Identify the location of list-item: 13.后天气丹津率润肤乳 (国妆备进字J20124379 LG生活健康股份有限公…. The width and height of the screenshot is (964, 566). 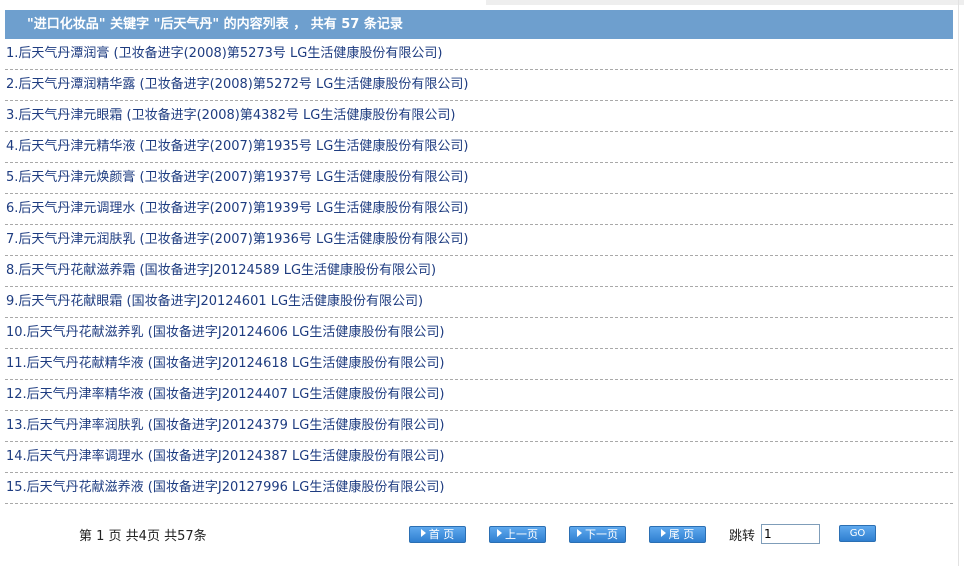
(479, 426).